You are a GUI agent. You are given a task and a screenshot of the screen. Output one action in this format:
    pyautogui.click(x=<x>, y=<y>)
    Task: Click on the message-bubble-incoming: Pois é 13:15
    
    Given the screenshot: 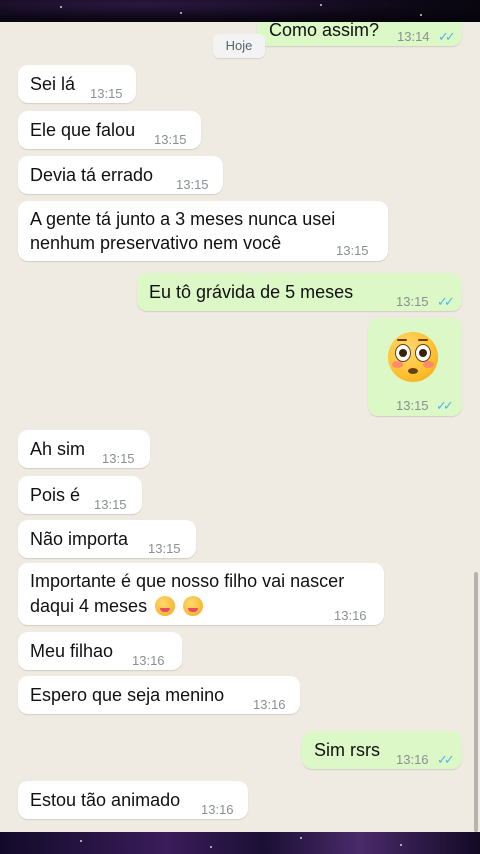 What is the action you would take?
    pyautogui.click(x=80, y=495)
    